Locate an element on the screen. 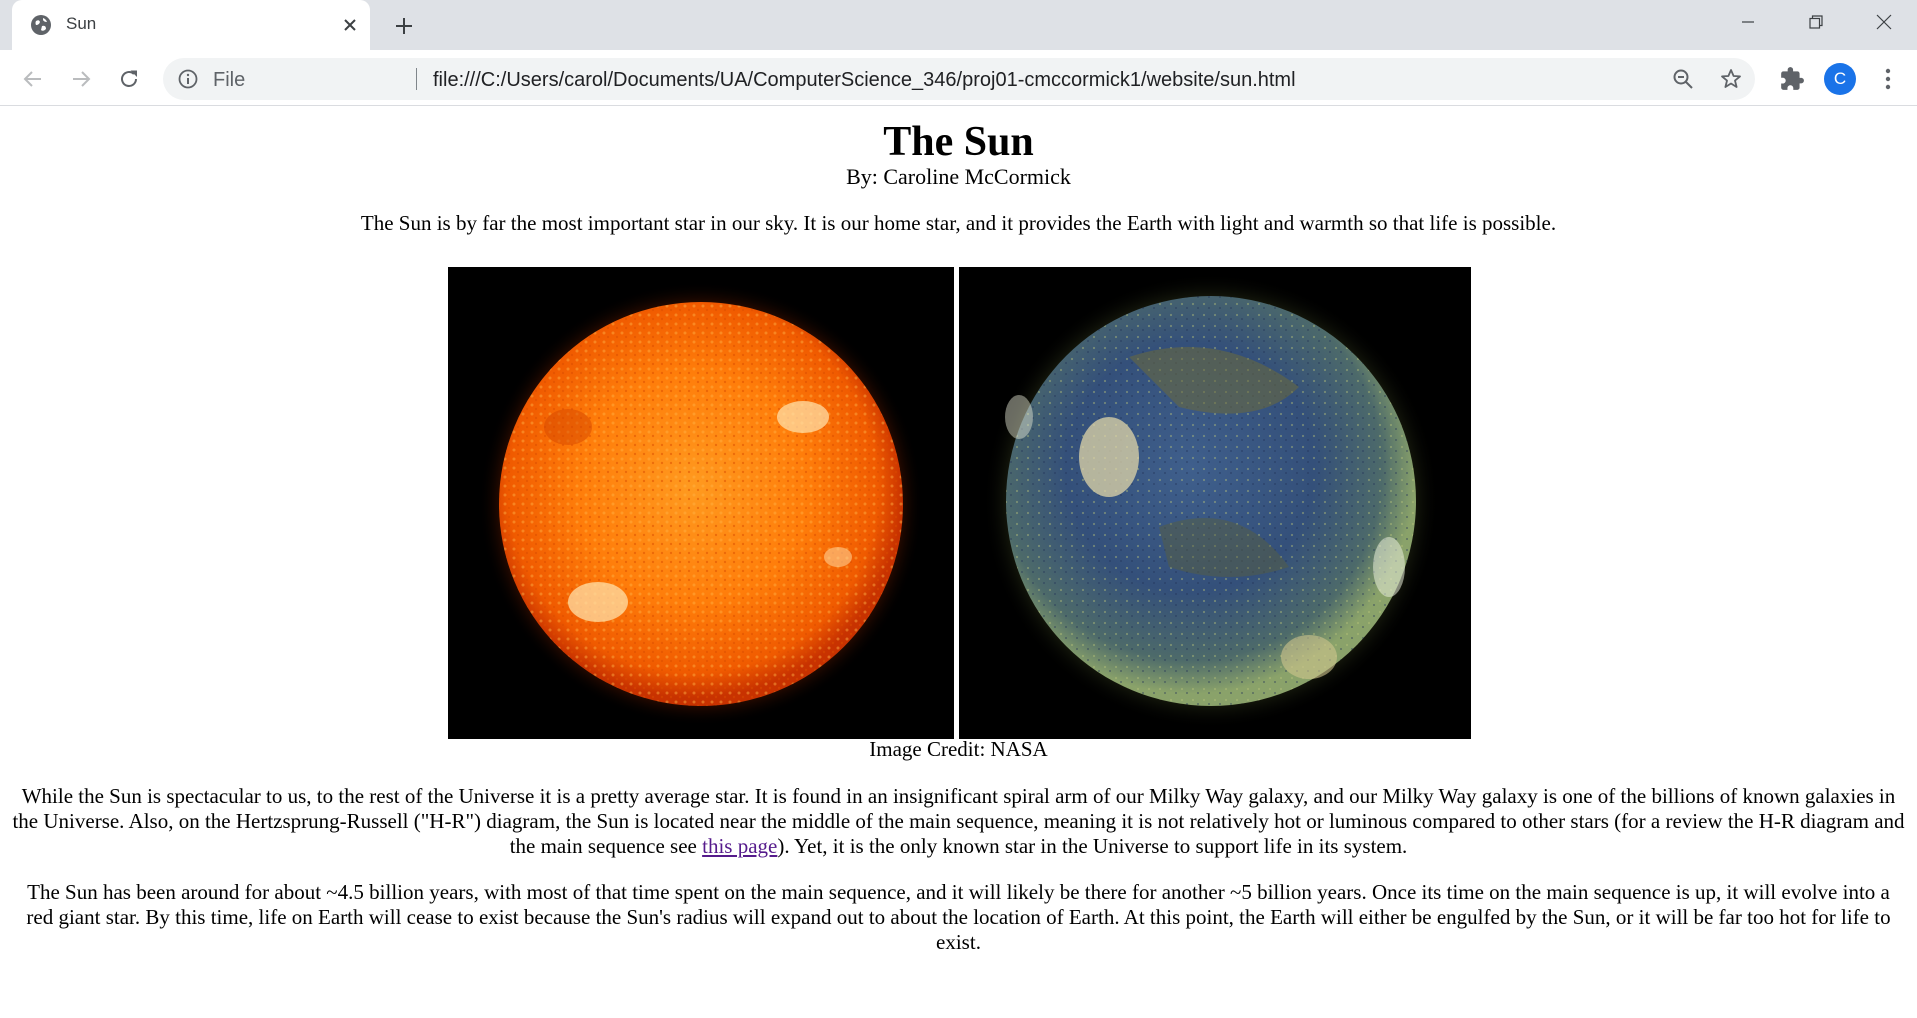 This screenshot has width=1917, height=1018. sun-blue-image is located at coordinates (1215, 503).